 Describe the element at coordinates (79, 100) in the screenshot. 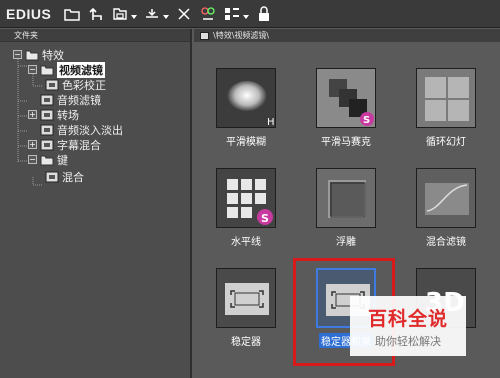

I see `tree-item-label: 音频滤镜` at that location.